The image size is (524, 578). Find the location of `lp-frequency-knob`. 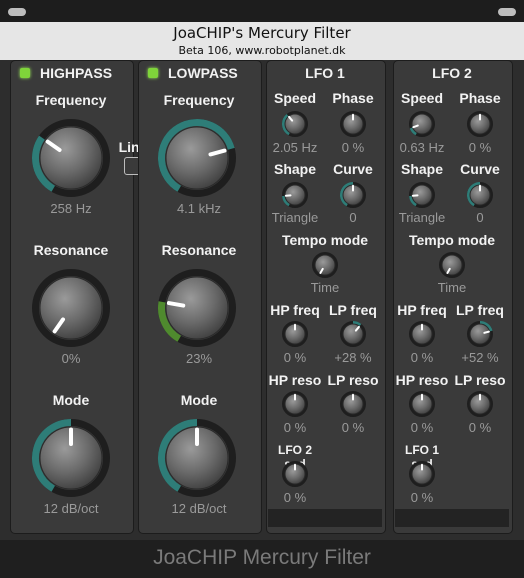

lp-frequency-knob is located at coordinates (197, 158).